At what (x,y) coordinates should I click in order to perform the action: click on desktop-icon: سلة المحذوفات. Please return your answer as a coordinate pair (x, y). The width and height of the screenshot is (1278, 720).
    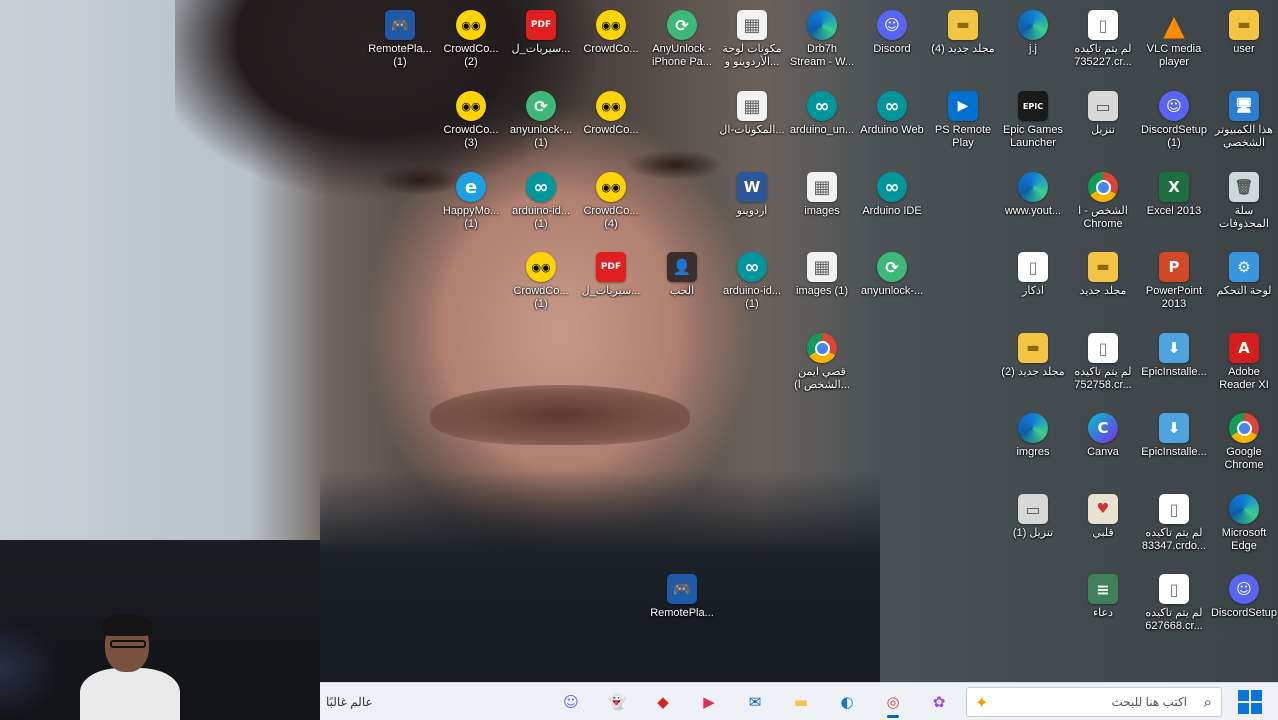
    Looking at the image, I should click on (1241, 206).